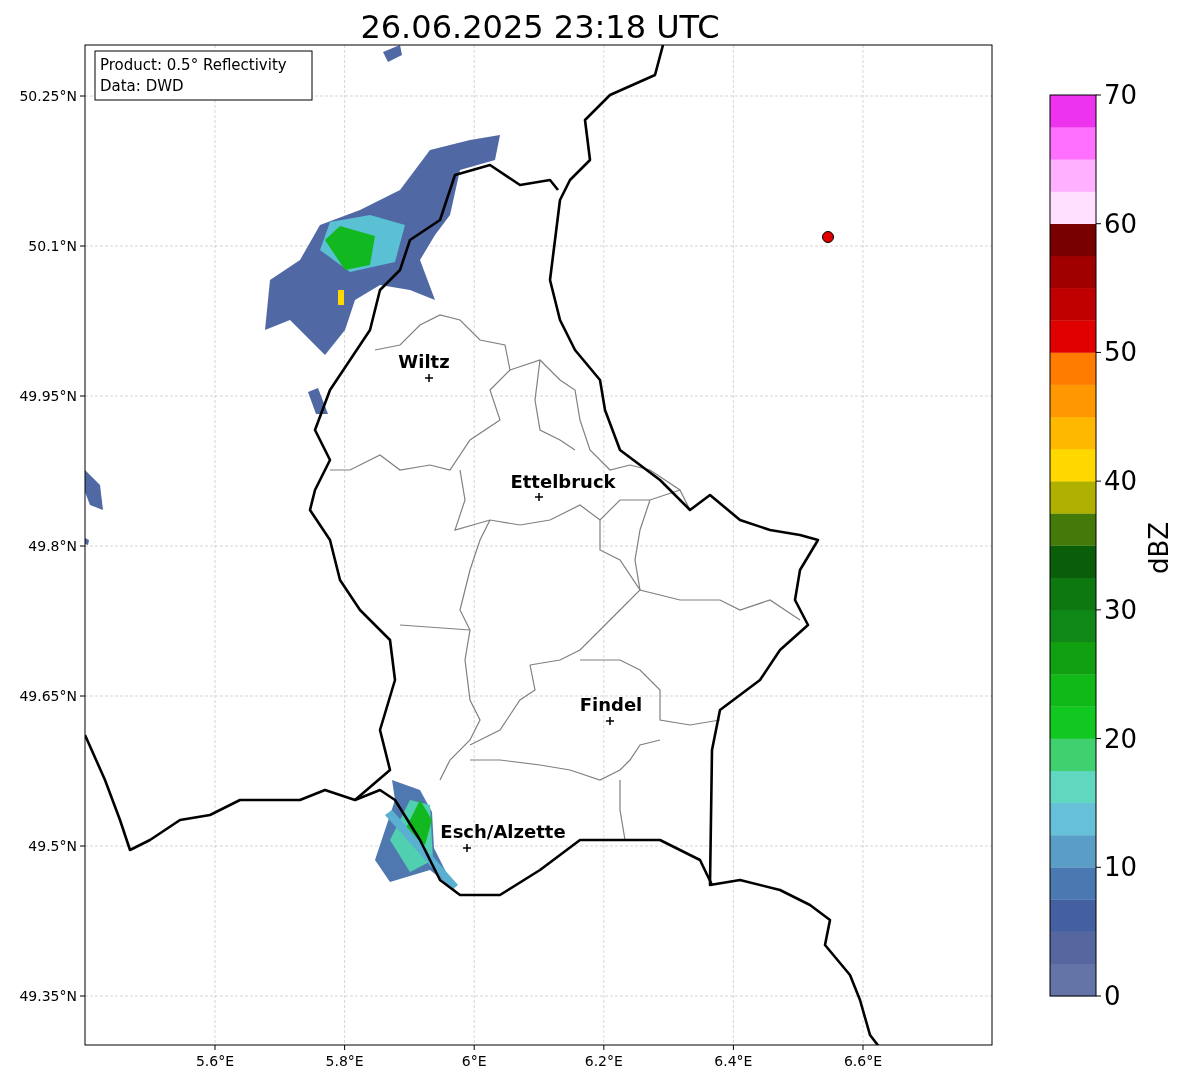 The height and width of the screenshot is (1081, 1184). What do you see at coordinates (474, 1061) in the screenshot?
I see `axis-tick-label: 6°E` at bounding box center [474, 1061].